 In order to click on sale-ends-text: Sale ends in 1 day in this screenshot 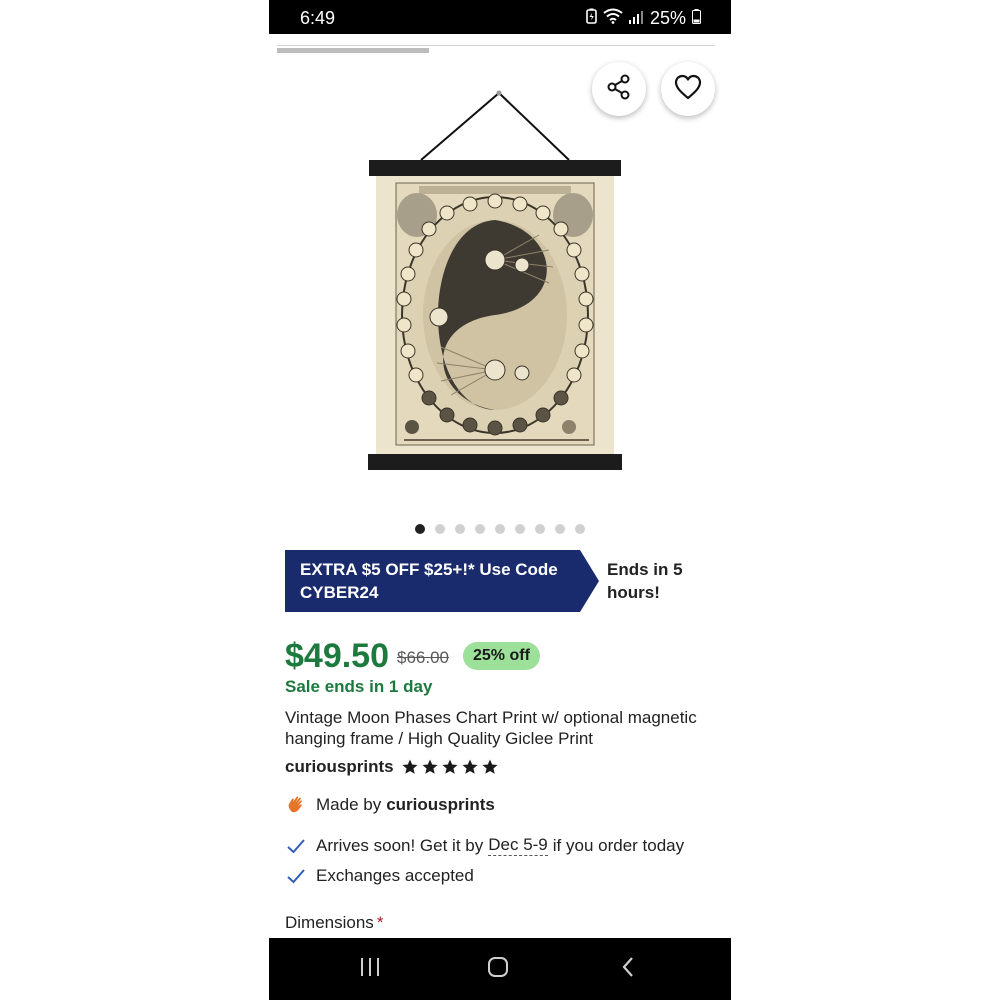, I will do `click(359, 686)`.